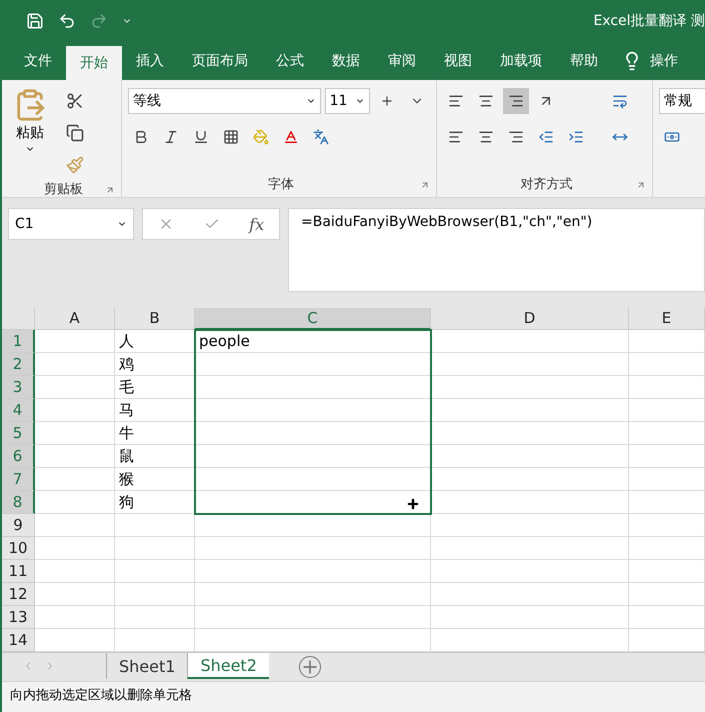 The width and height of the screenshot is (705, 712). What do you see at coordinates (18, 456) in the screenshot?
I see `row-header: 6` at bounding box center [18, 456].